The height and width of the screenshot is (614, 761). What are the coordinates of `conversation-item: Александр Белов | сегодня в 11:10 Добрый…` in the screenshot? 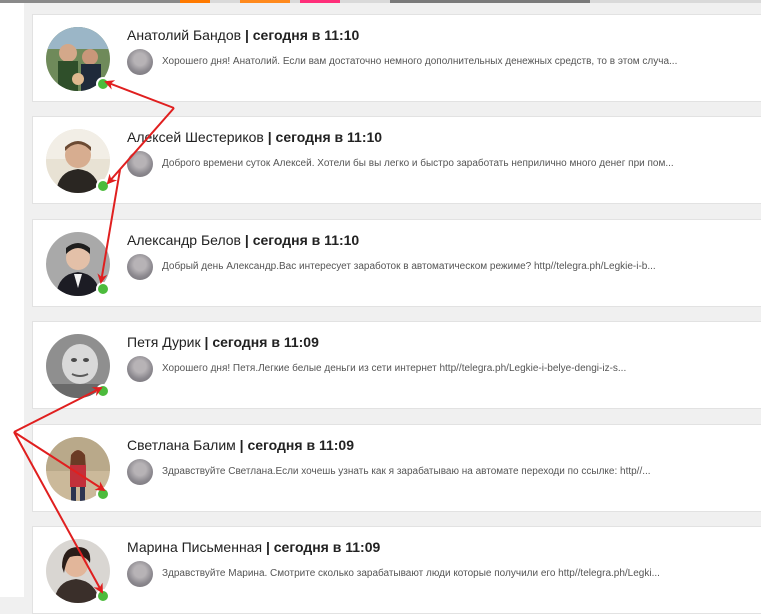 It's located at (396, 263).